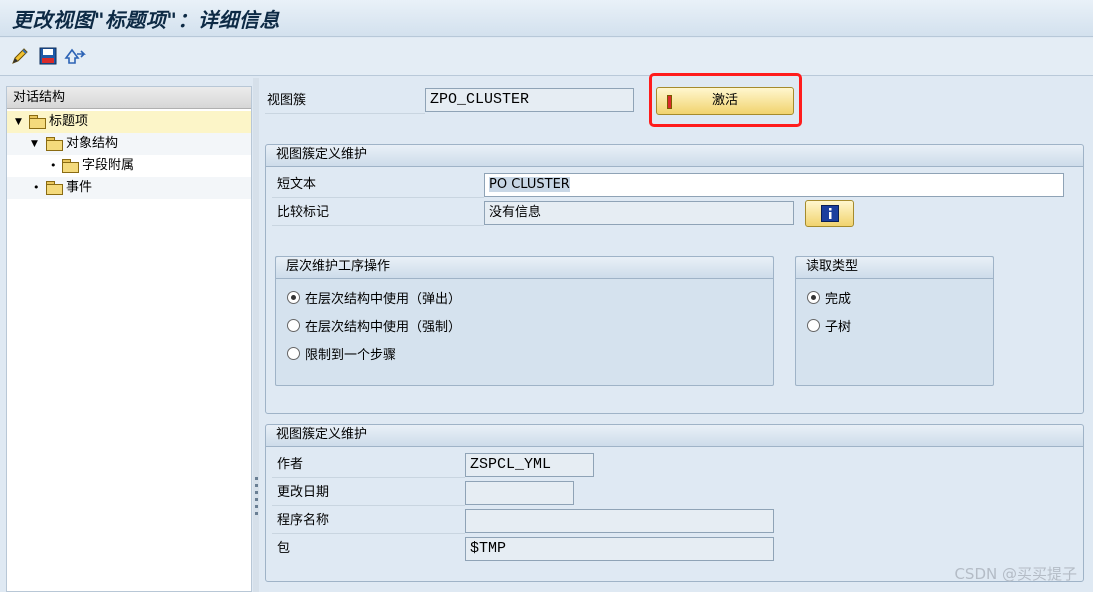  What do you see at coordinates (92, 143) in the screenshot?
I see `tree-item-label: 对象结构` at bounding box center [92, 143].